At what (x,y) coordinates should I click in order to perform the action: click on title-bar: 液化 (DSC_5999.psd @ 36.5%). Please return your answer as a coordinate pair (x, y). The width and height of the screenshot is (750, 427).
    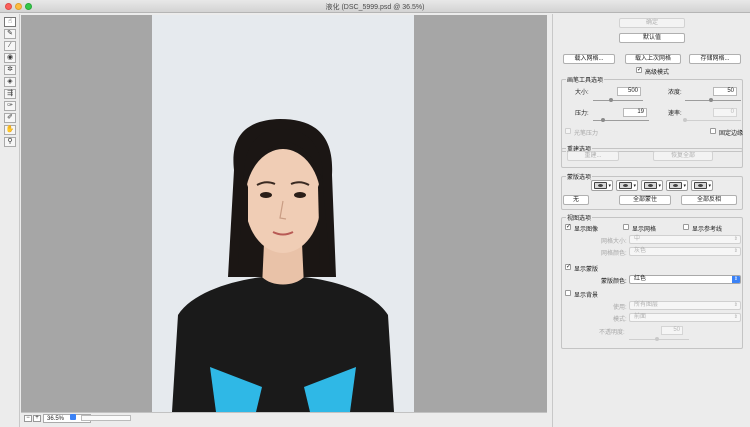
    Looking at the image, I should click on (375, 6).